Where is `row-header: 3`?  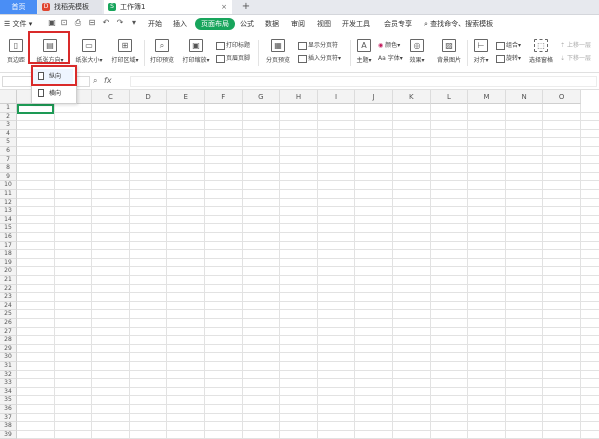 row-header: 3 is located at coordinates (8, 125).